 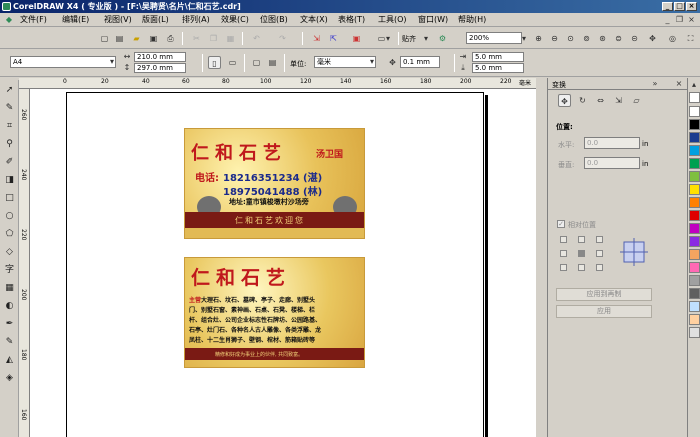 What do you see at coordinates (612, 143) in the screenshot?
I see `horizontal-field: 0.0` at bounding box center [612, 143].